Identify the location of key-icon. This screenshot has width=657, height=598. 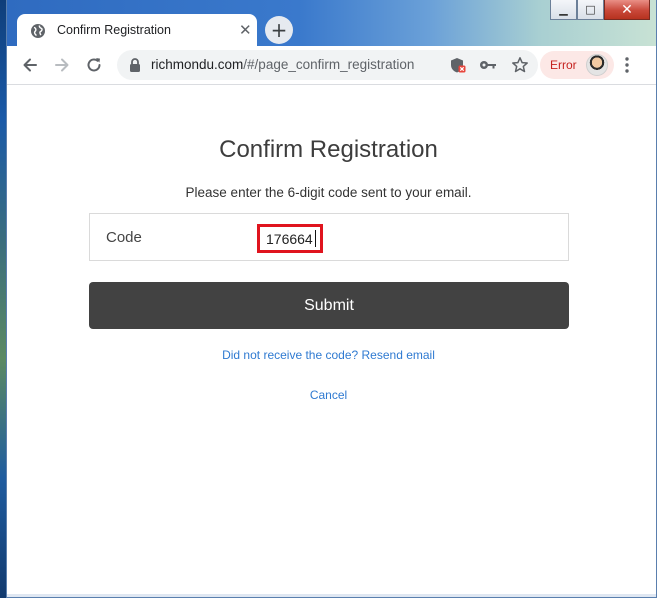
(488, 65).